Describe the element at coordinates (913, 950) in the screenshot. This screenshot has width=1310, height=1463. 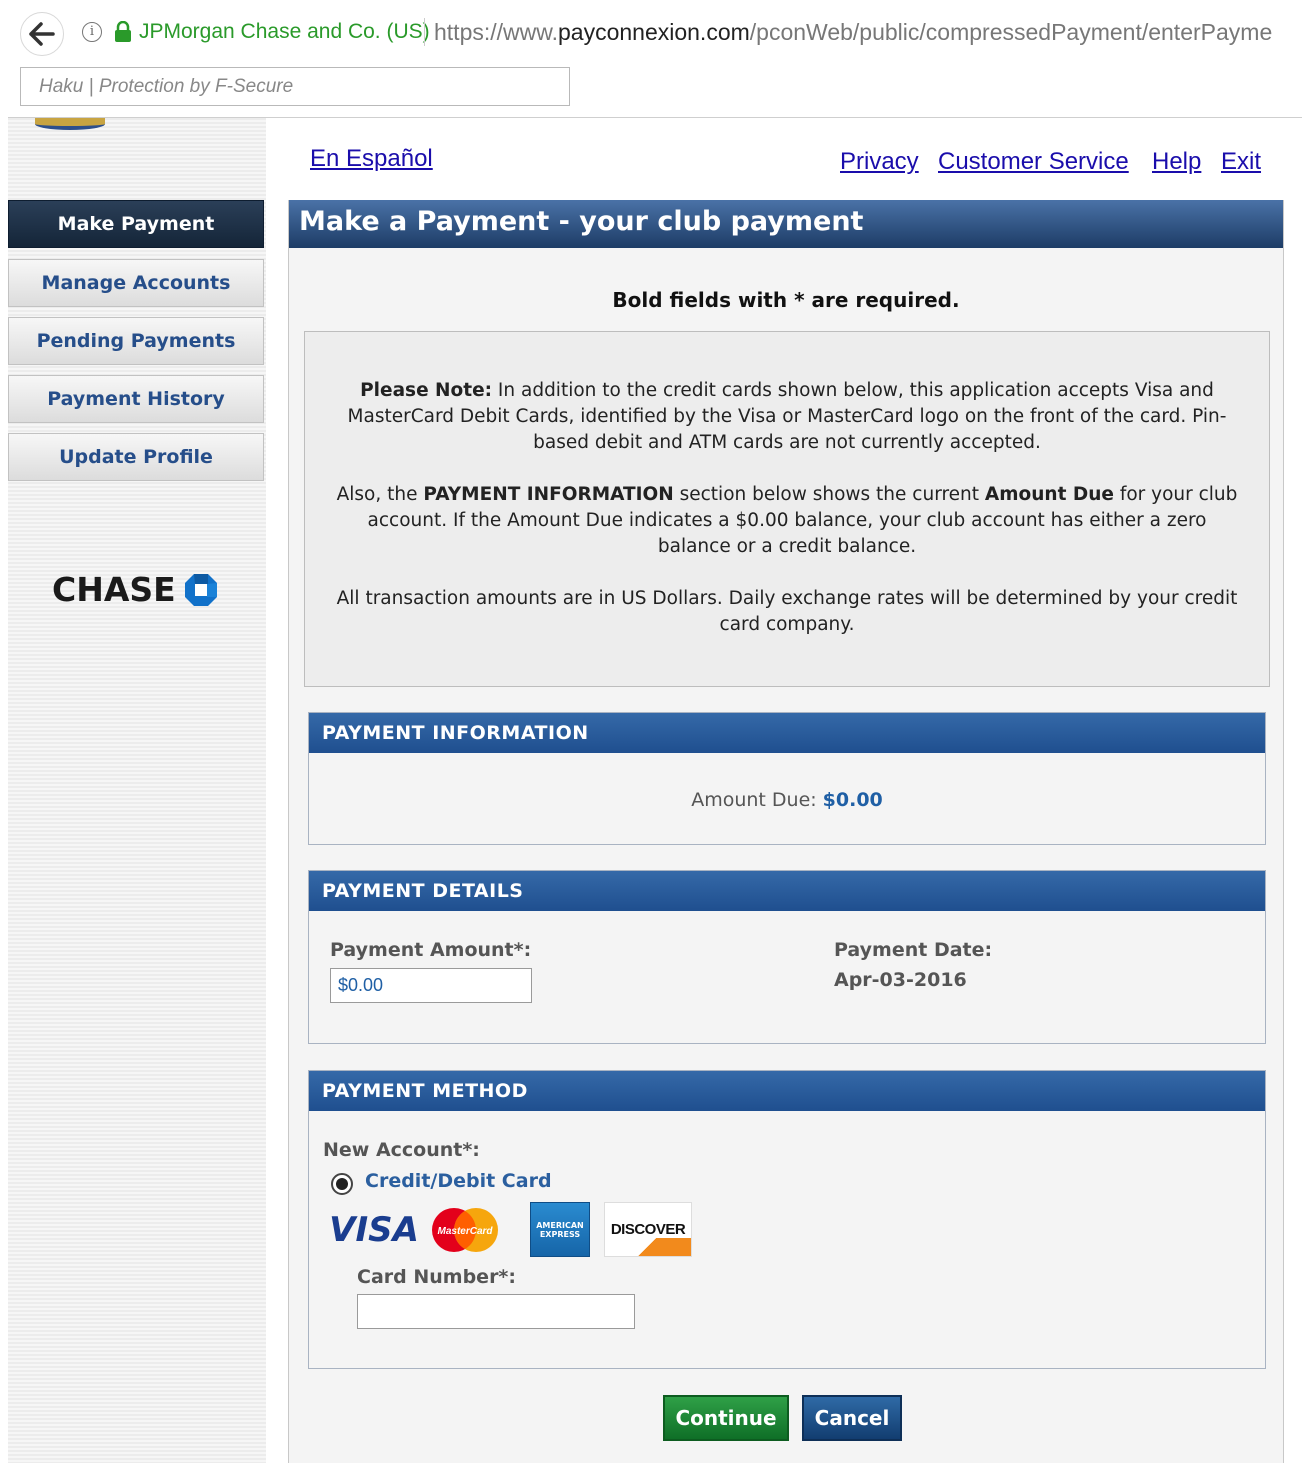
I see `payment-date-label: Payment Date:` at that location.